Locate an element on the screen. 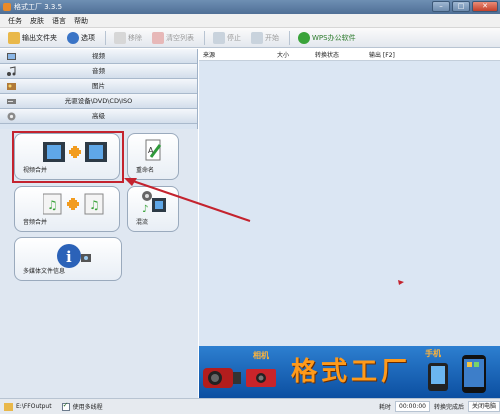 The height and width of the screenshot is (414, 500). media-info-label: 多媒体文件信息 is located at coordinates (44, 271).